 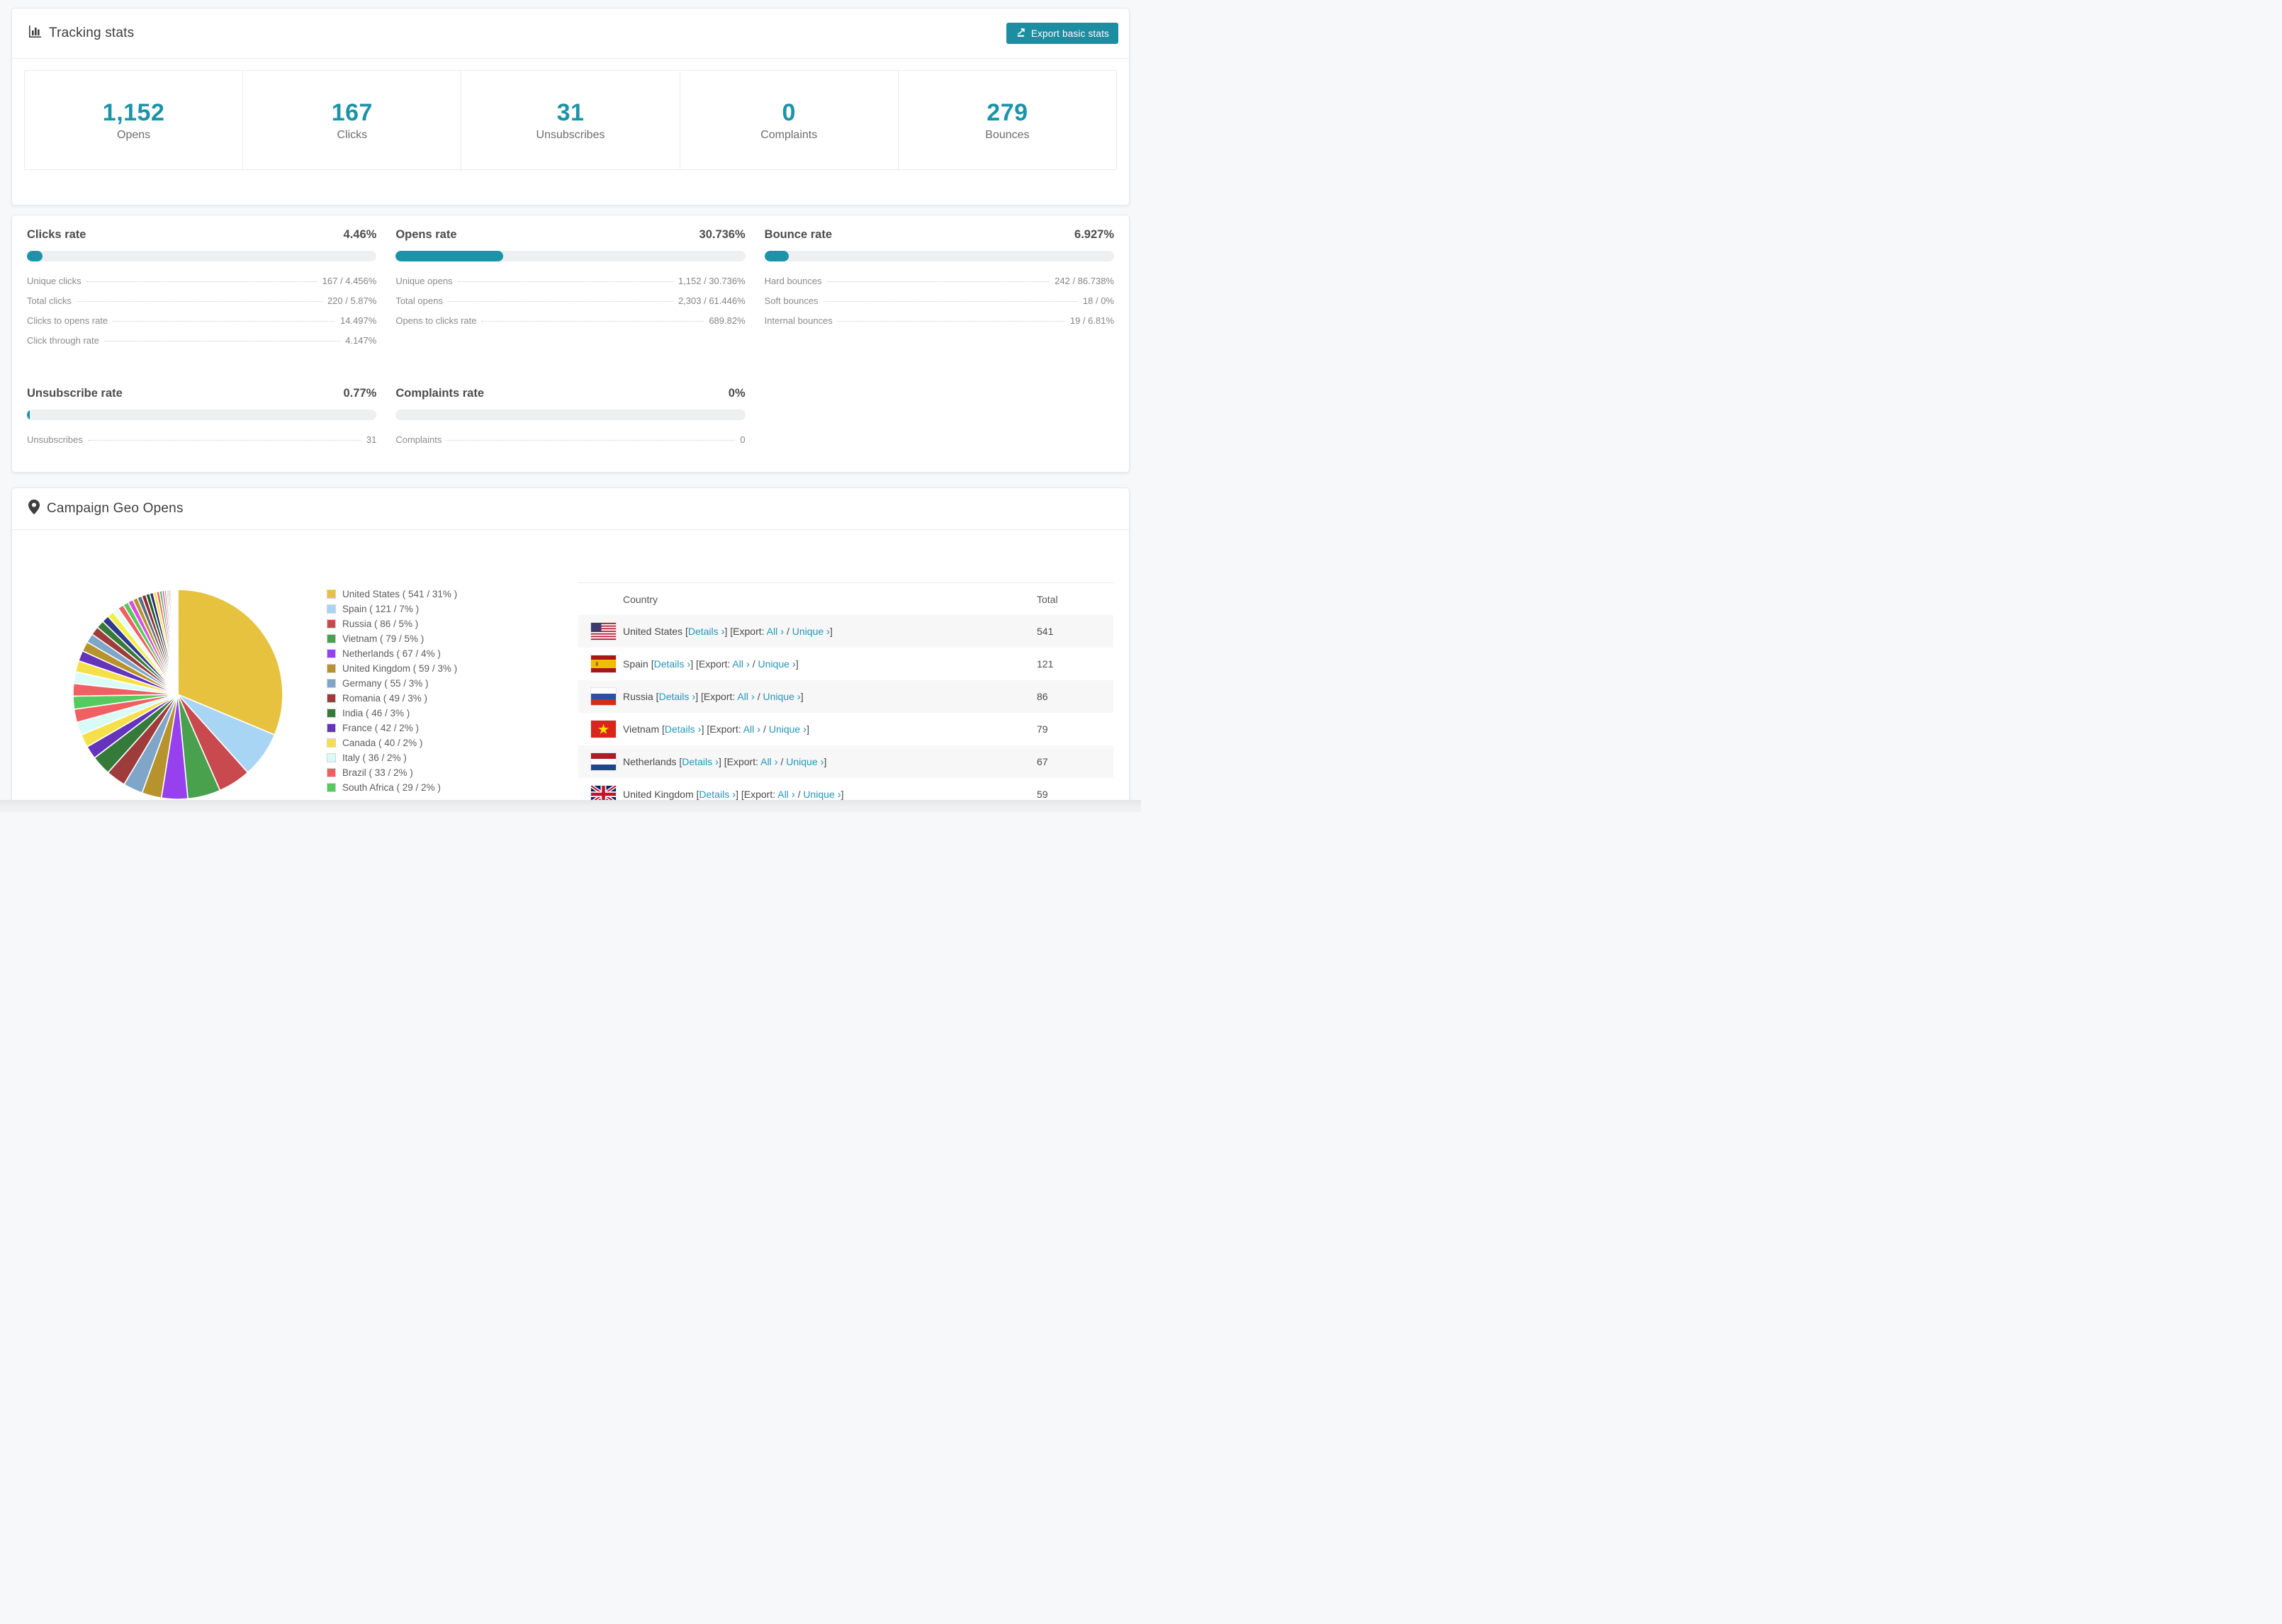 I want to click on total-cell: 59, so click(x=1043, y=795).